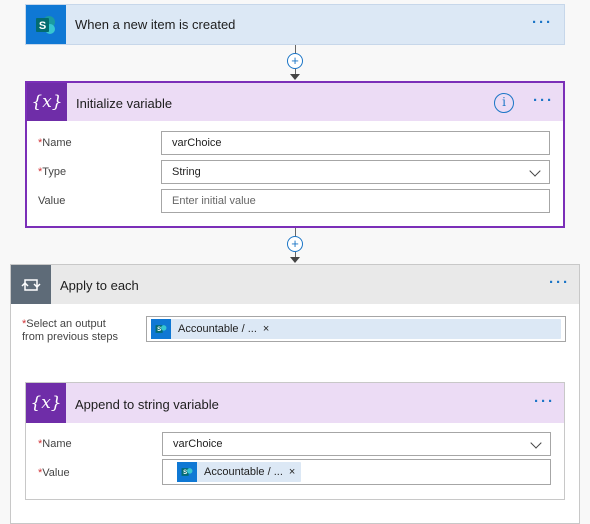 The image size is (590, 524). Describe the element at coordinates (355, 143) in the screenshot. I see `name-field: varChoice` at that location.